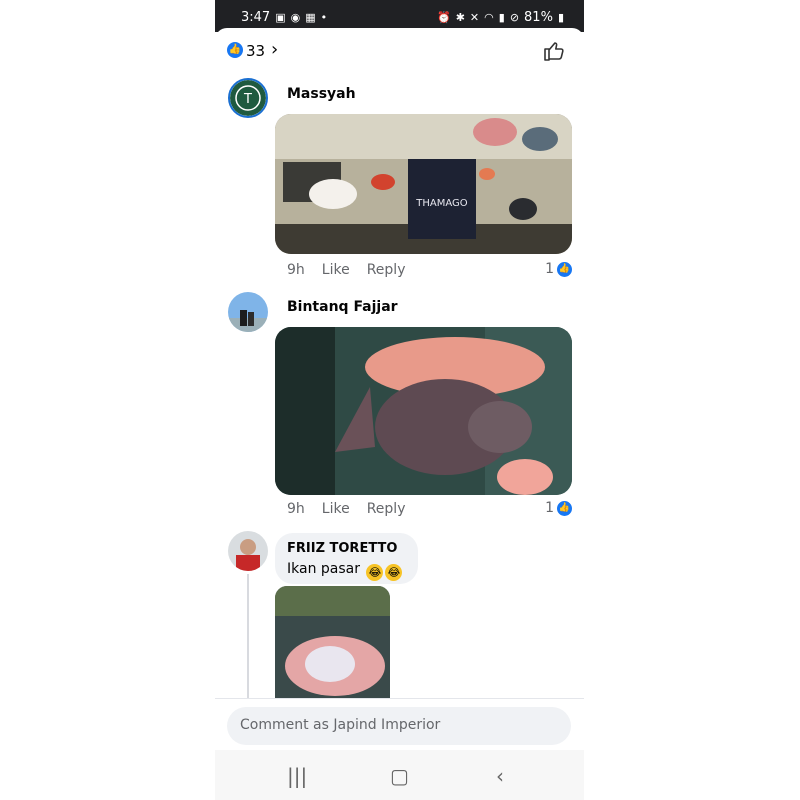 This screenshot has width=800, height=800. What do you see at coordinates (280, 17) in the screenshot?
I see `image-icon: ▣` at bounding box center [280, 17].